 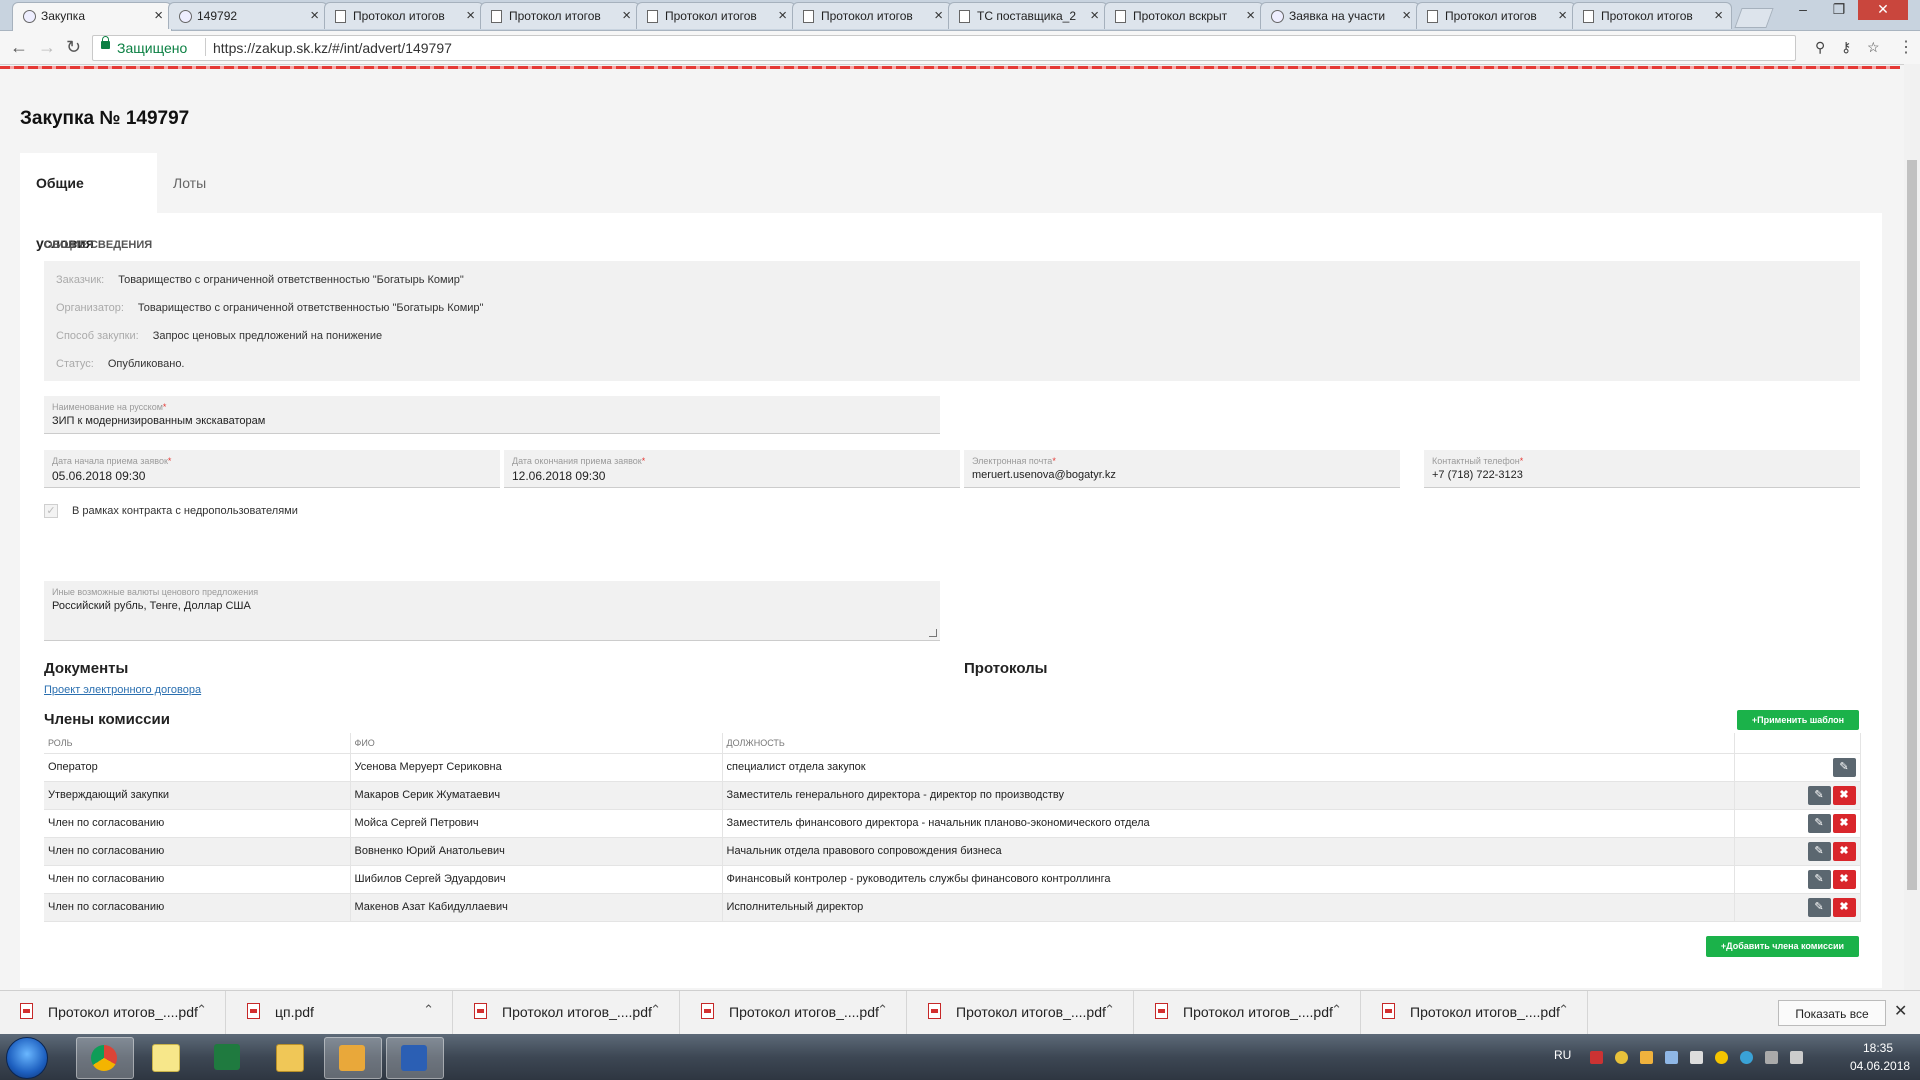 I want to click on back-icon: ←, so click(x=19, y=47).